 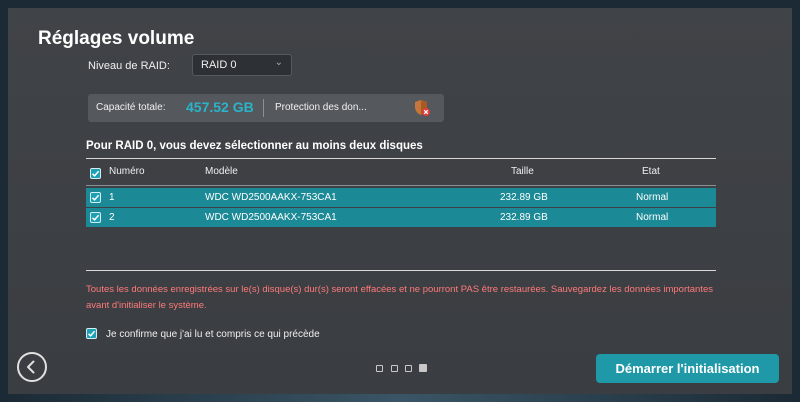 What do you see at coordinates (221, 171) in the screenshot?
I see `column-header-model: Modèle` at bounding box center [221, 171].